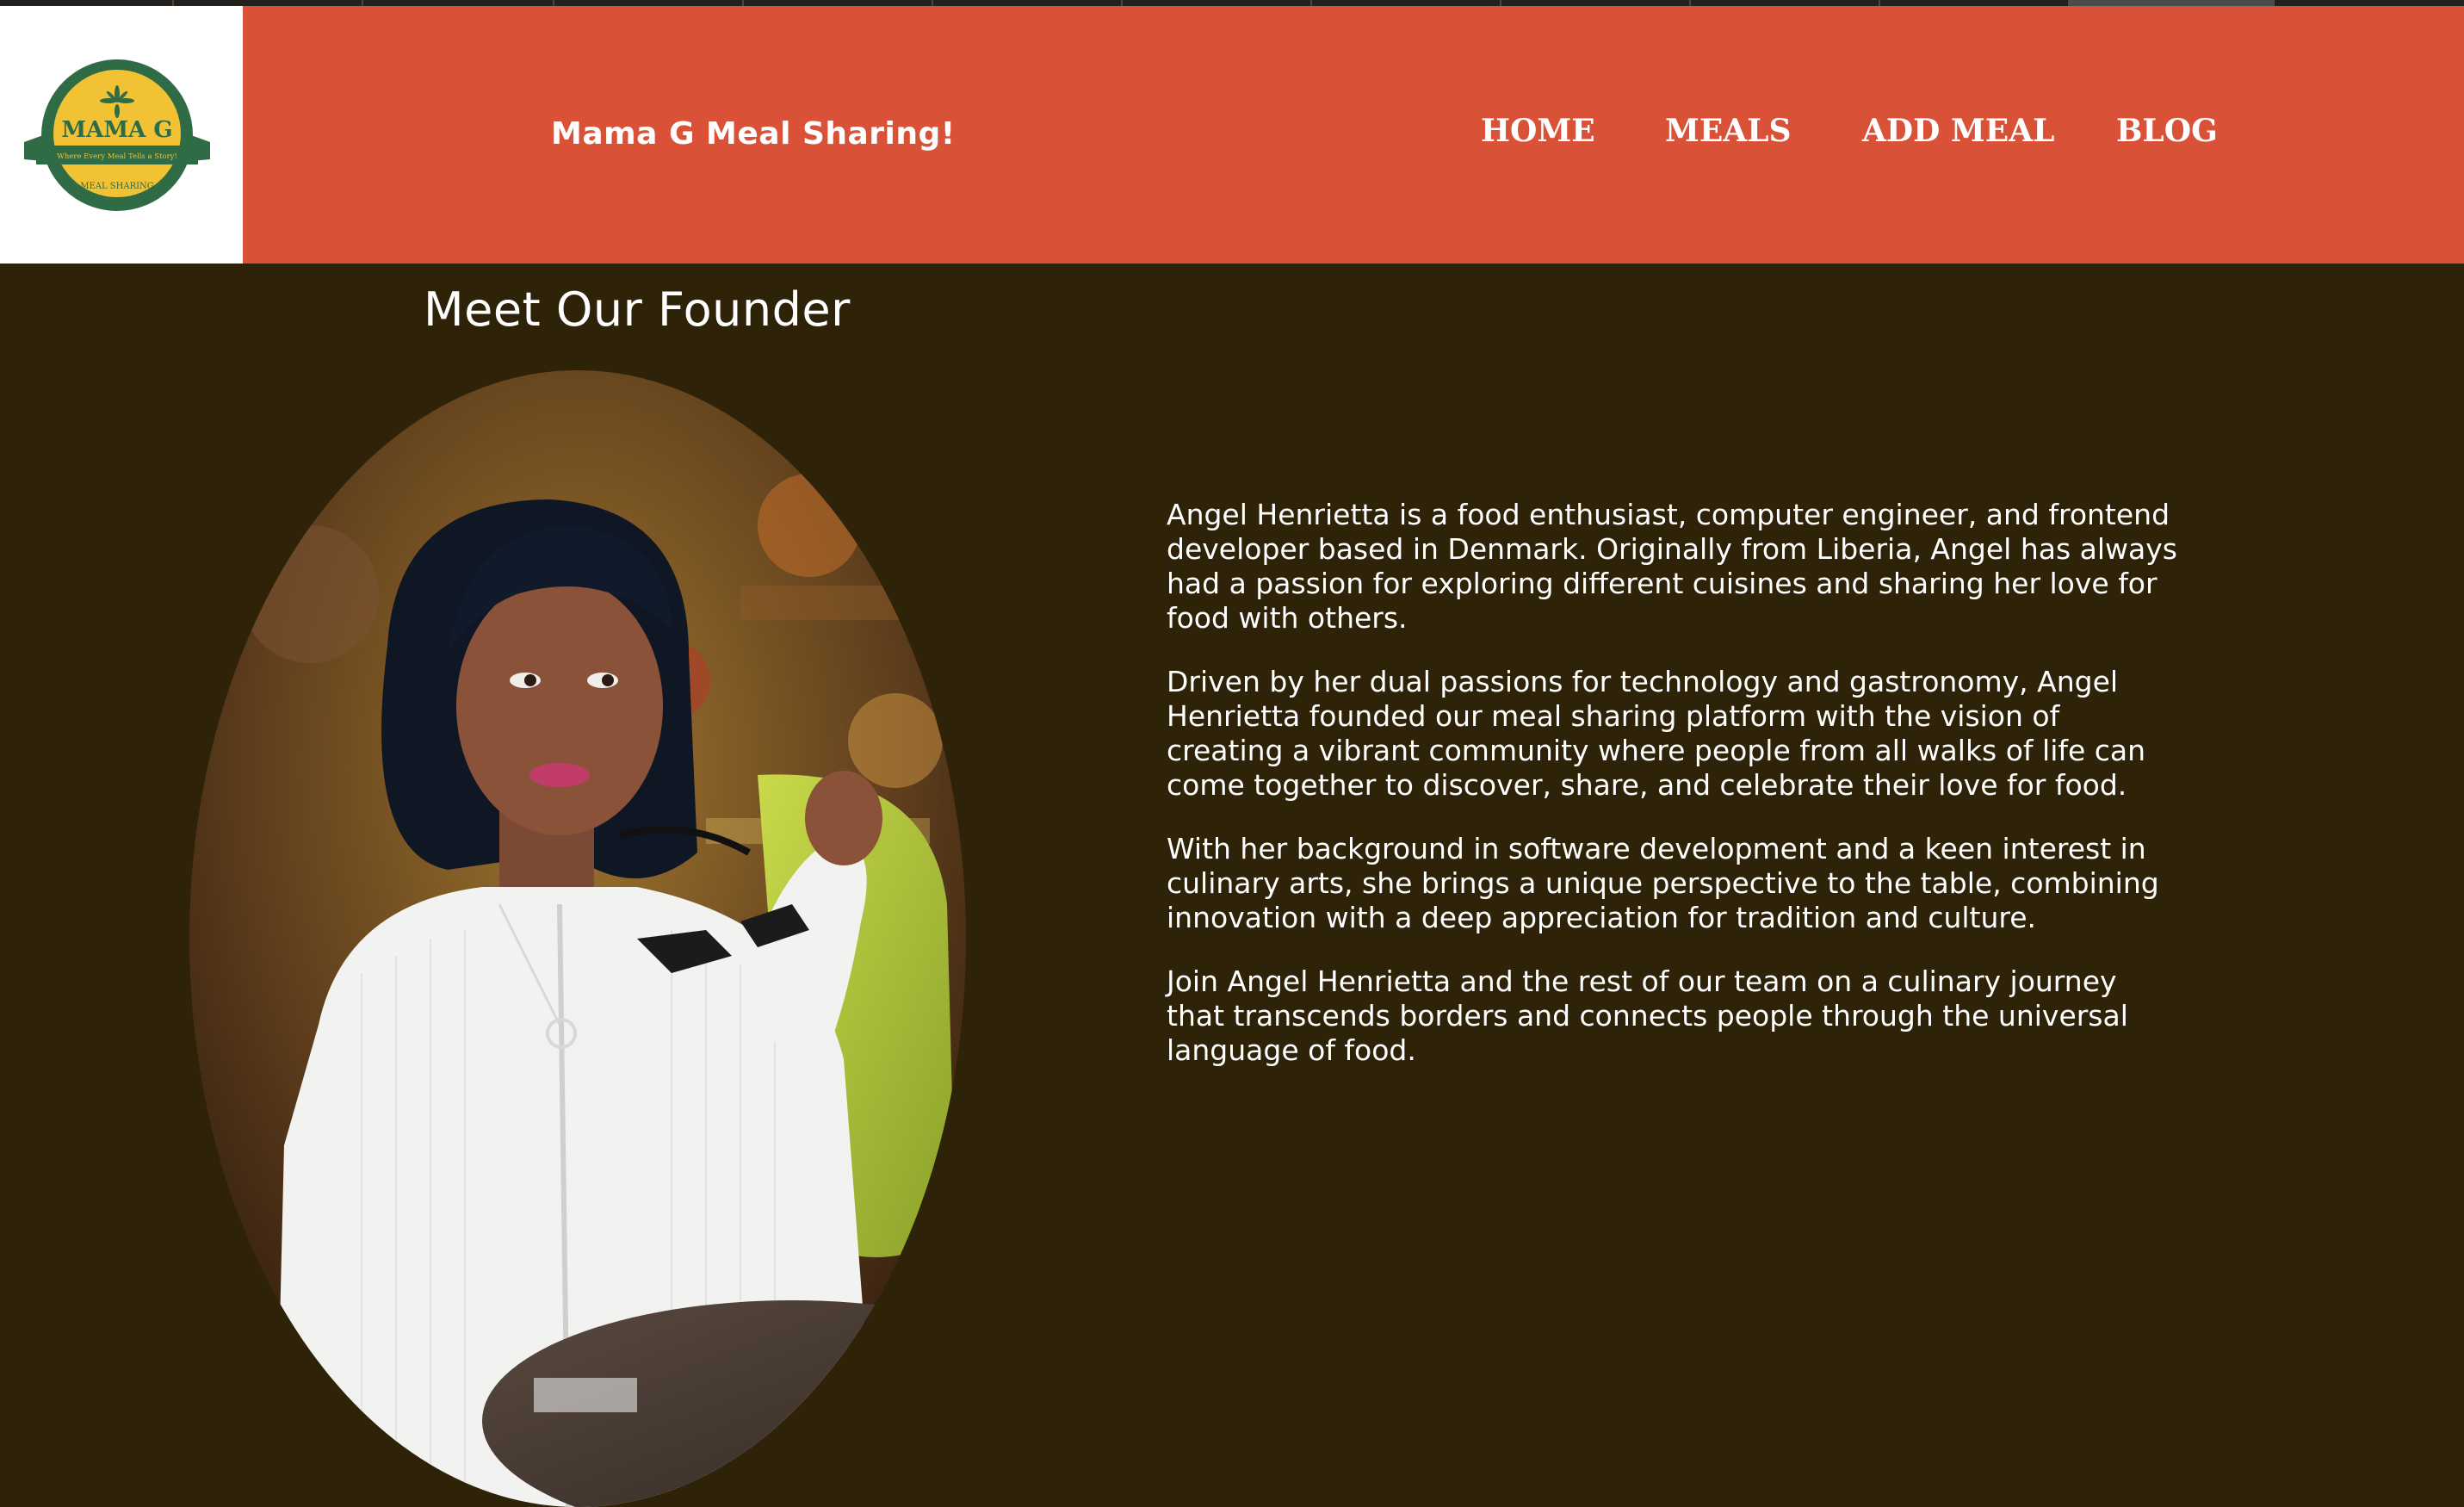 This screenshot has width=2464, height=1507. What do you see at coordinates (637, 309) in the screenshot?
I see `section-heading: Meet Our Founder` at bounding box center [637, 309].